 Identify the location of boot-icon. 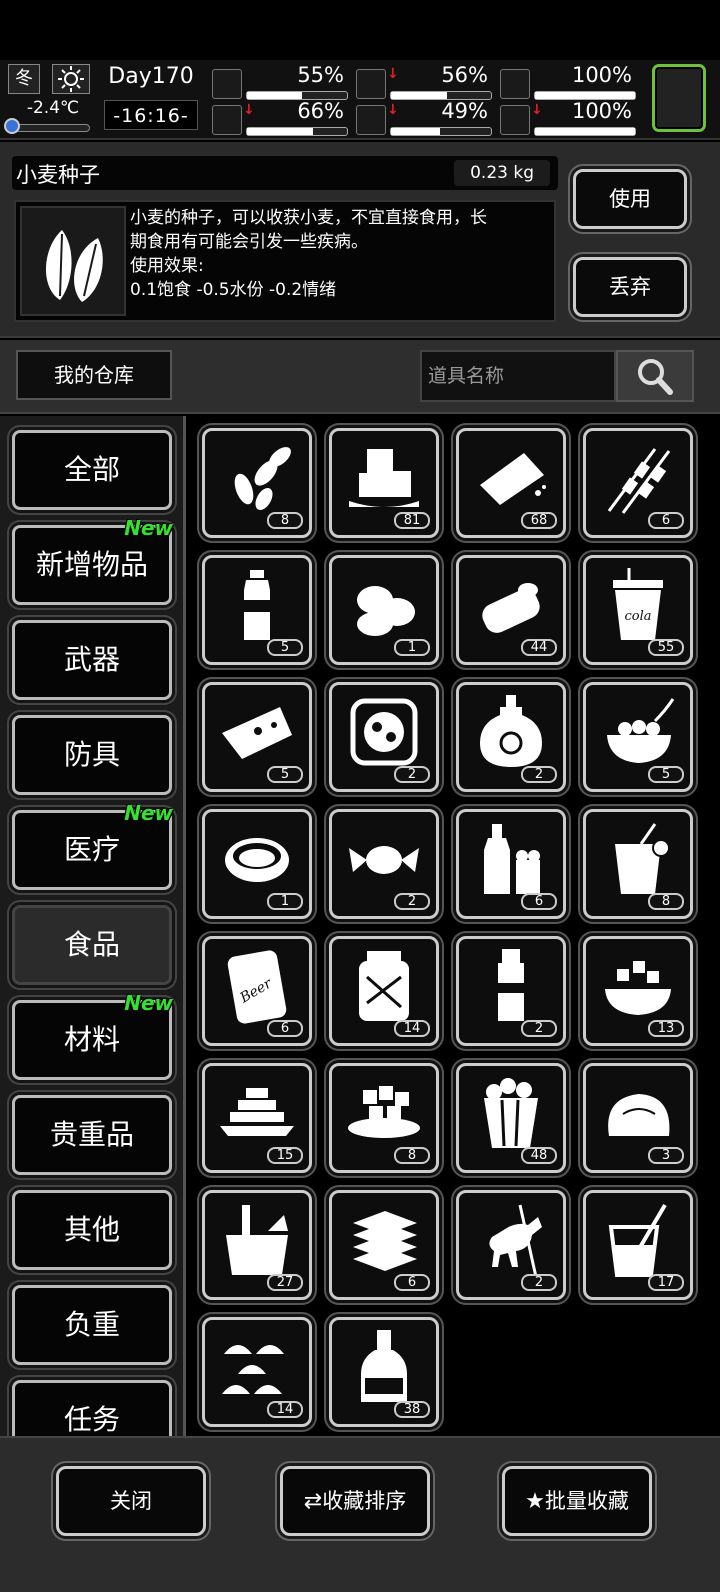
(227, 120).